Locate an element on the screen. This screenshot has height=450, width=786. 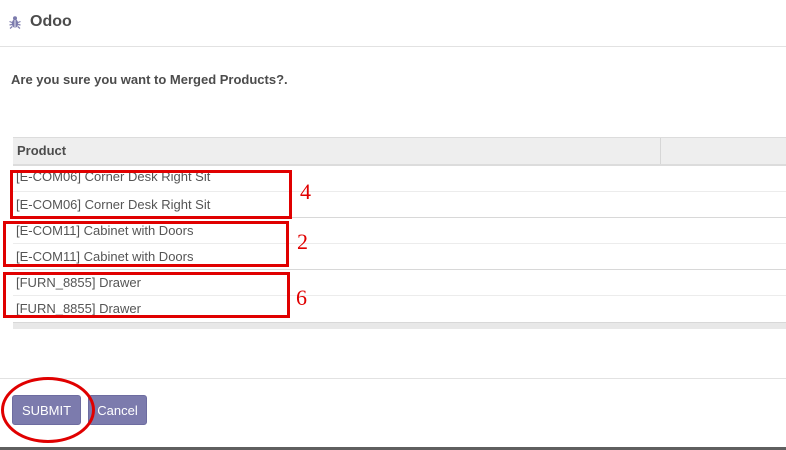
cancel-button: Cancel is located at coordinates (117, 410).